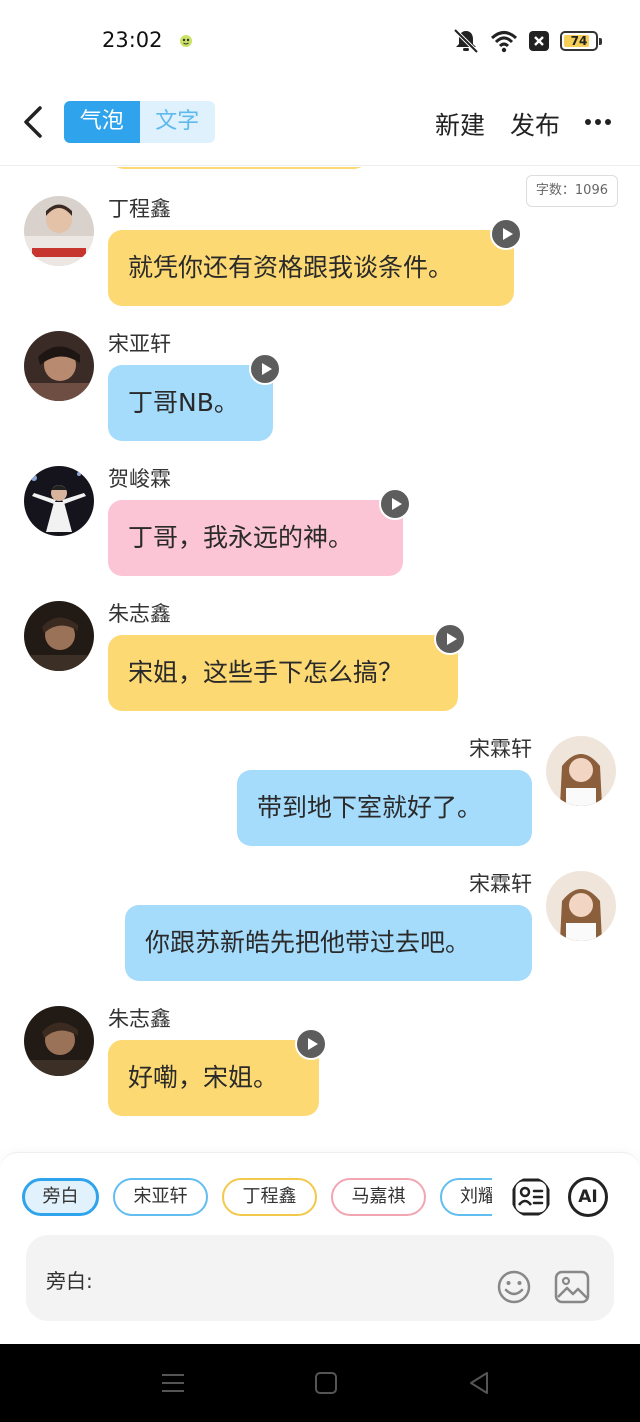 Image resolution: width=640 pixels, height=1422 pixels. I want to click on battery-icon: 74, so click(581, 41).